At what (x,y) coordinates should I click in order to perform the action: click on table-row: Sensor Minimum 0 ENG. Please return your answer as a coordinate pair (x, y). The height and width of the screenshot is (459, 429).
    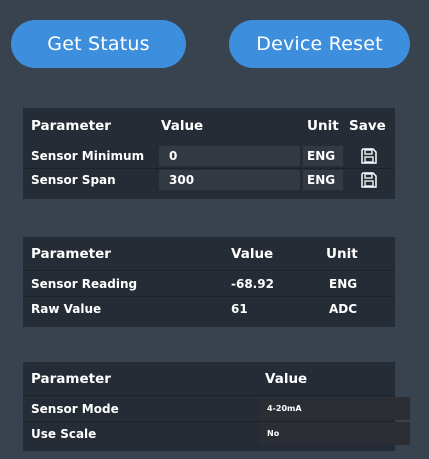
    Looking at the image, I should click on (209, 156).